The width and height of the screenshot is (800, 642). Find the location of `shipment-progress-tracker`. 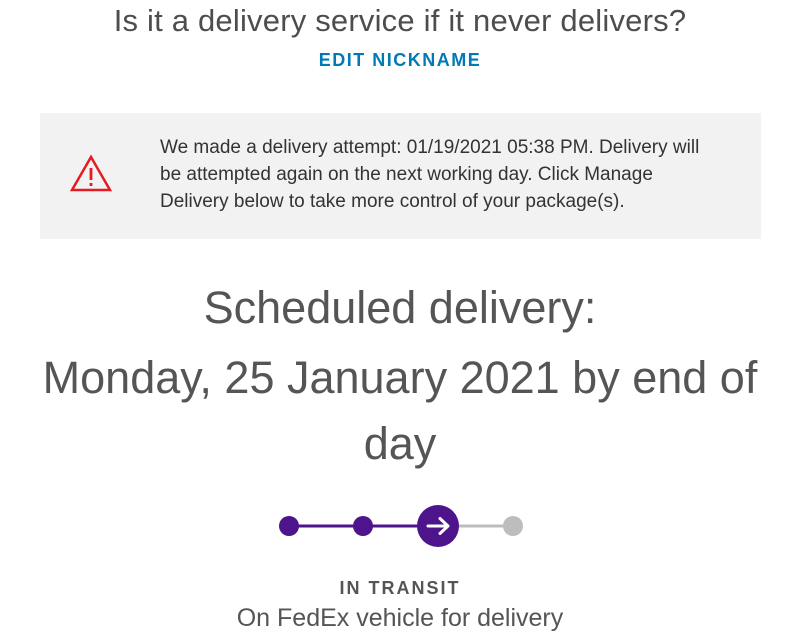

shipment-progress-tracker is located at coordinates (400, 526).